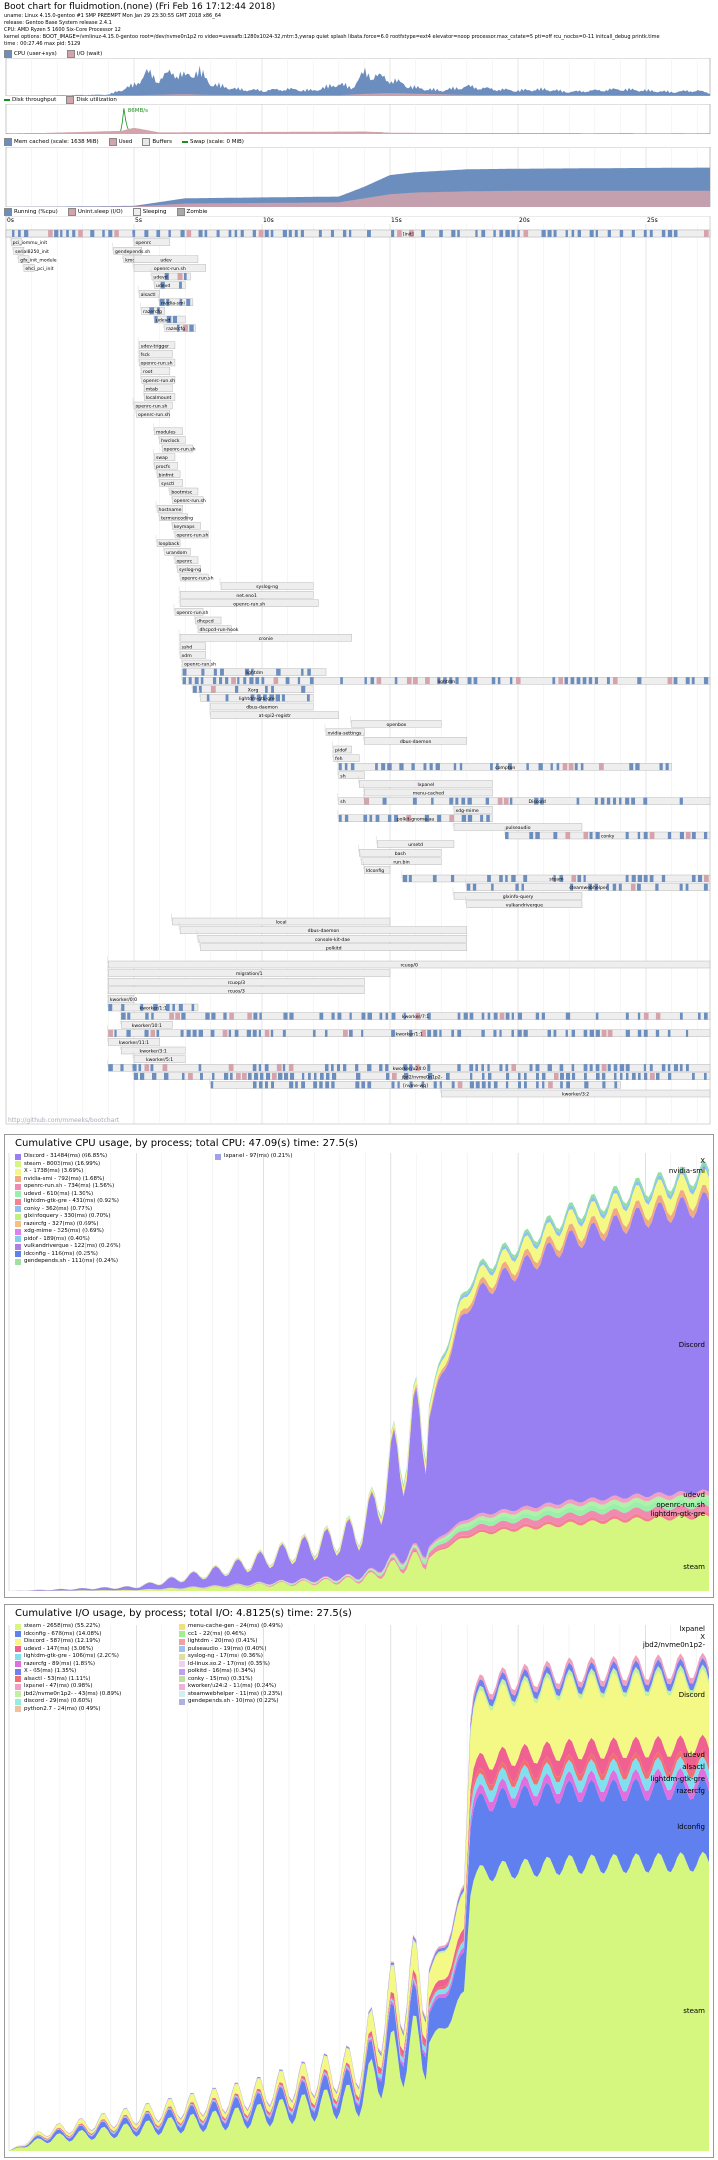 Image resolution: width=718 pixels, height=2160 pixels. What do you see at coordinates (281, 923) in the screenshot?
I see `process-label: local` at bounding box center [281, 923].